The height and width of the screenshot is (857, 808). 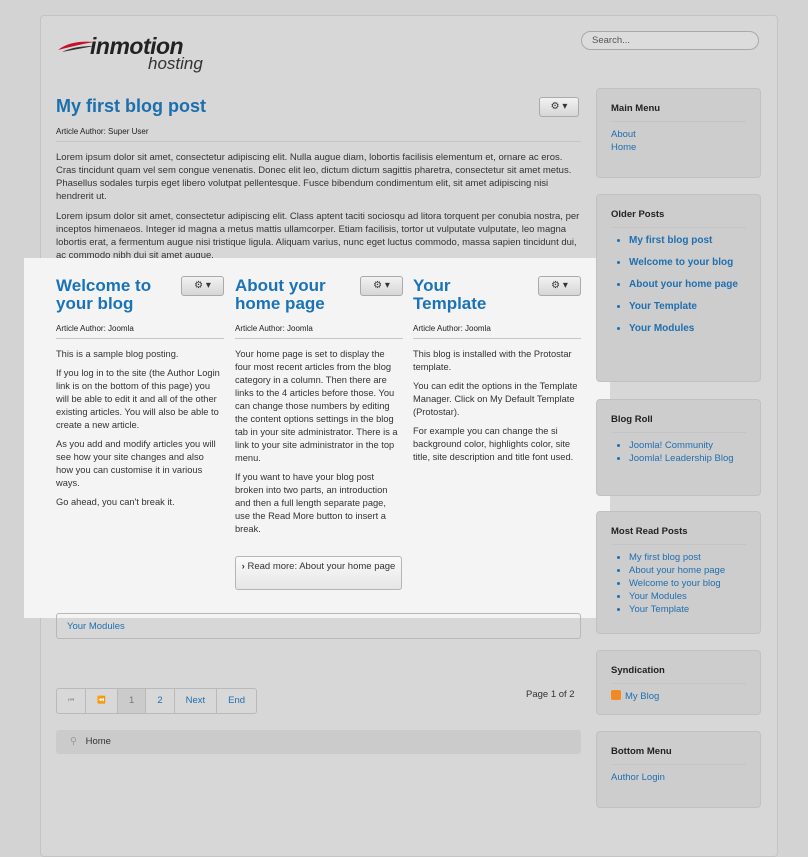 I want to click on site-logo: inmotion hosting, so click(x=136, y=55).